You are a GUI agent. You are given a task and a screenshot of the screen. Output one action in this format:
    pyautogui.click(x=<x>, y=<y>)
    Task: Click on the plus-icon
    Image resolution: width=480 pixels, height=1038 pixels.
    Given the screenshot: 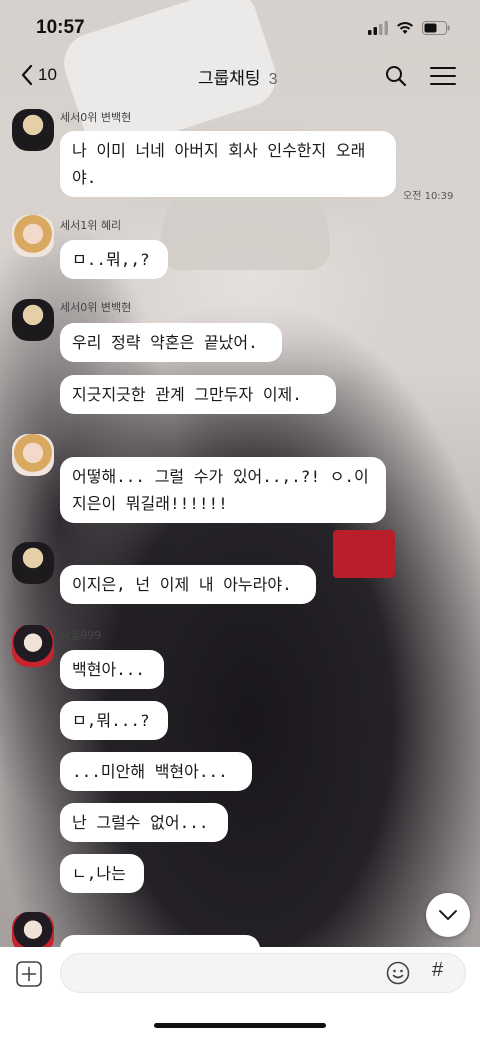 What is the action you would take?
    pyautogui.click(x=29, y=974)
    